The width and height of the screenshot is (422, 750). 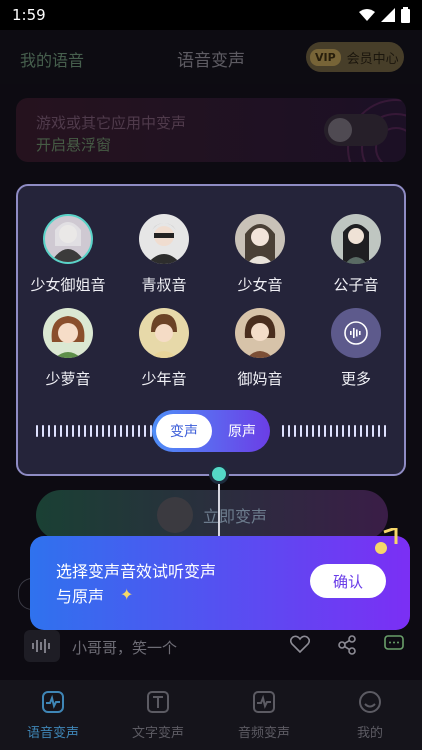 I want to click on voice-name: 少年音, so click(x=164, y=379).